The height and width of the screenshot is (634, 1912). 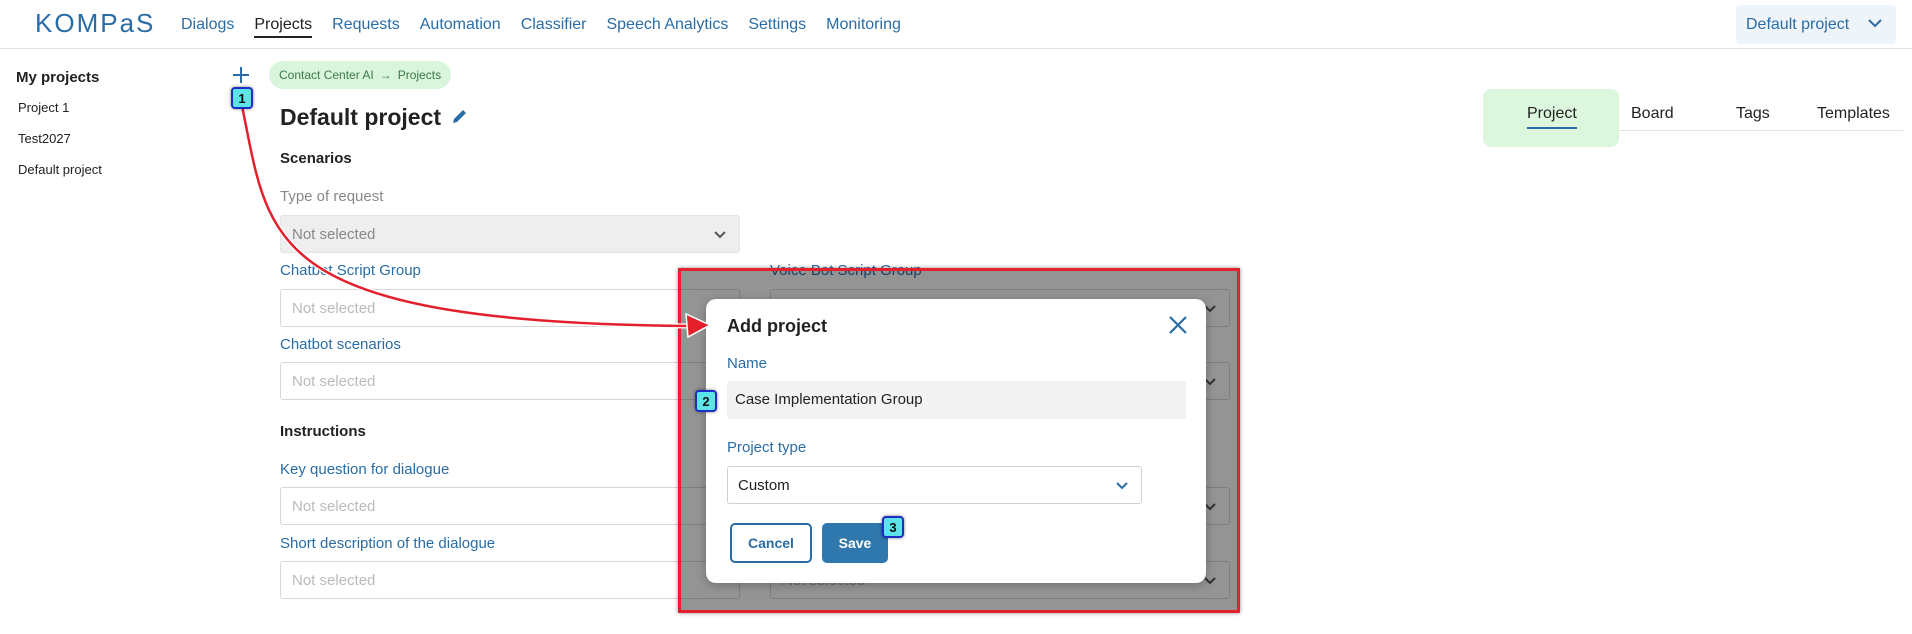 I want to click on step-marker-2: 2, so click(x=706, y=401).